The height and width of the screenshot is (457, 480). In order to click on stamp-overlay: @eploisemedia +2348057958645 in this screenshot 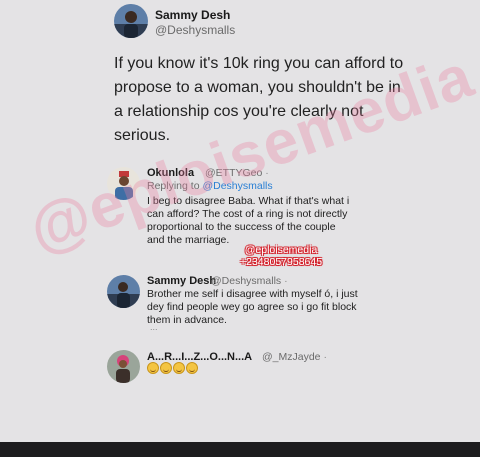, I will do `click(281, 256)`.